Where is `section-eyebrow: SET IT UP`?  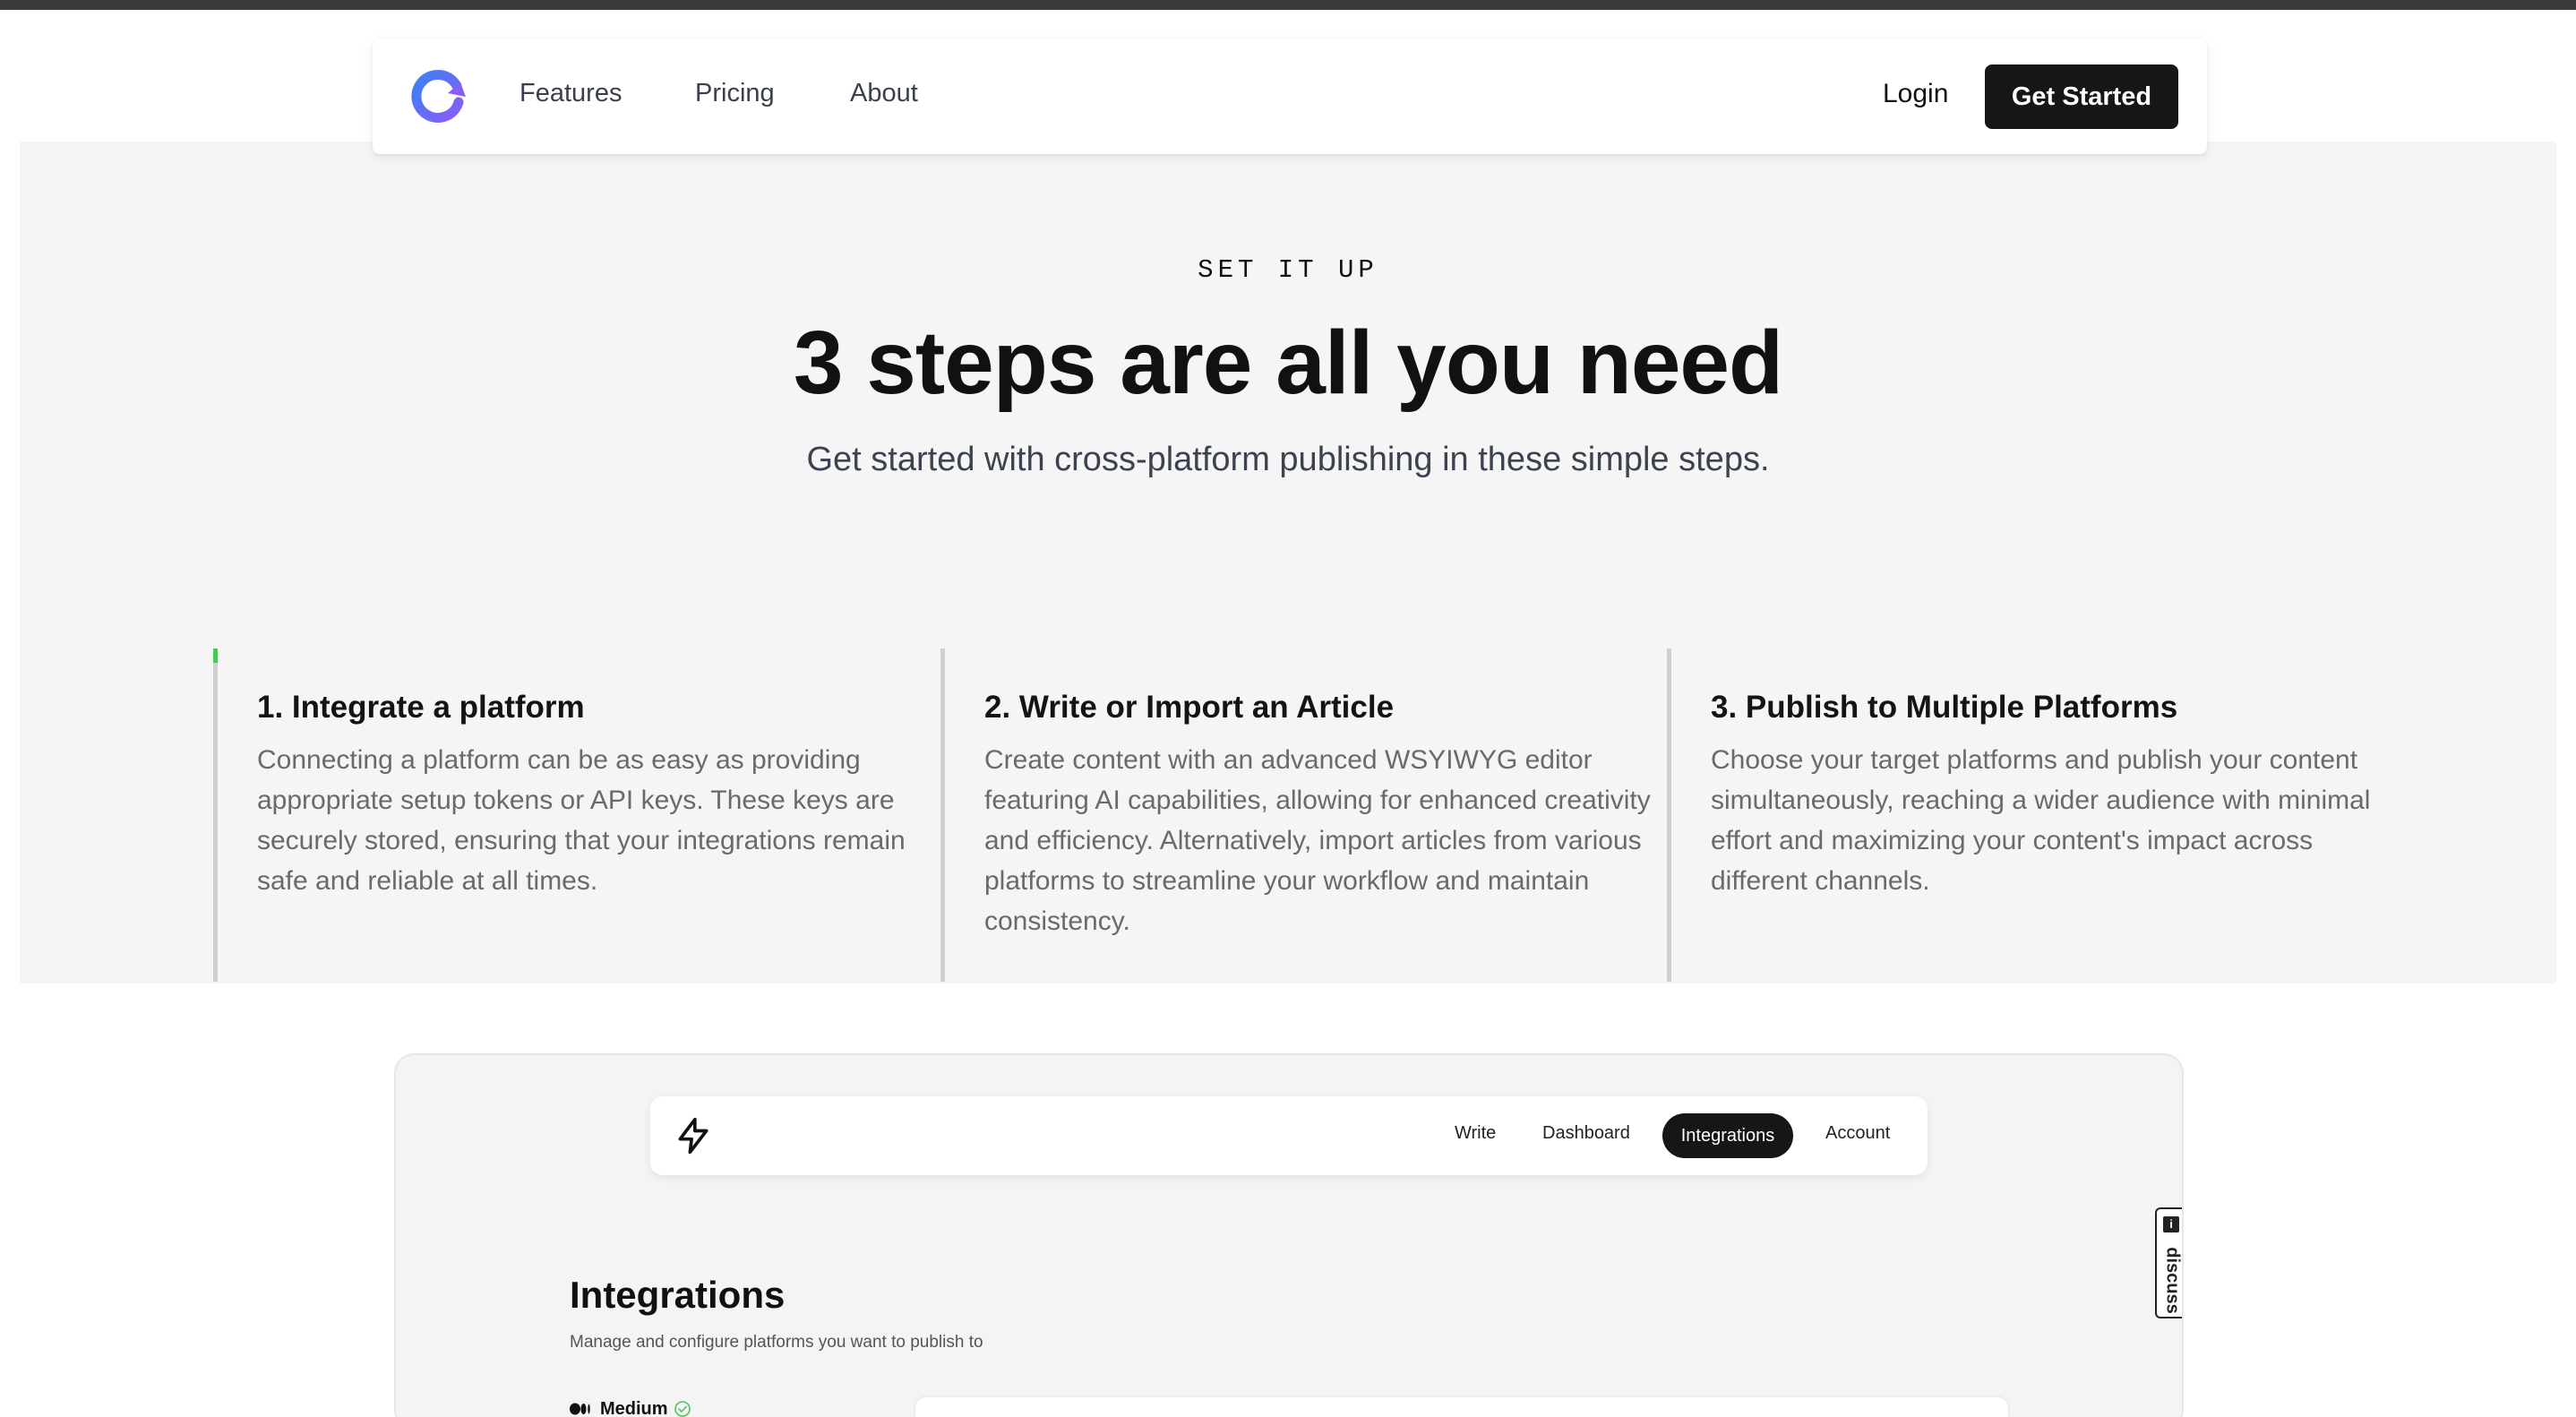
section-eyebrow: SET IT UP is located at coordinates (1288, 270).